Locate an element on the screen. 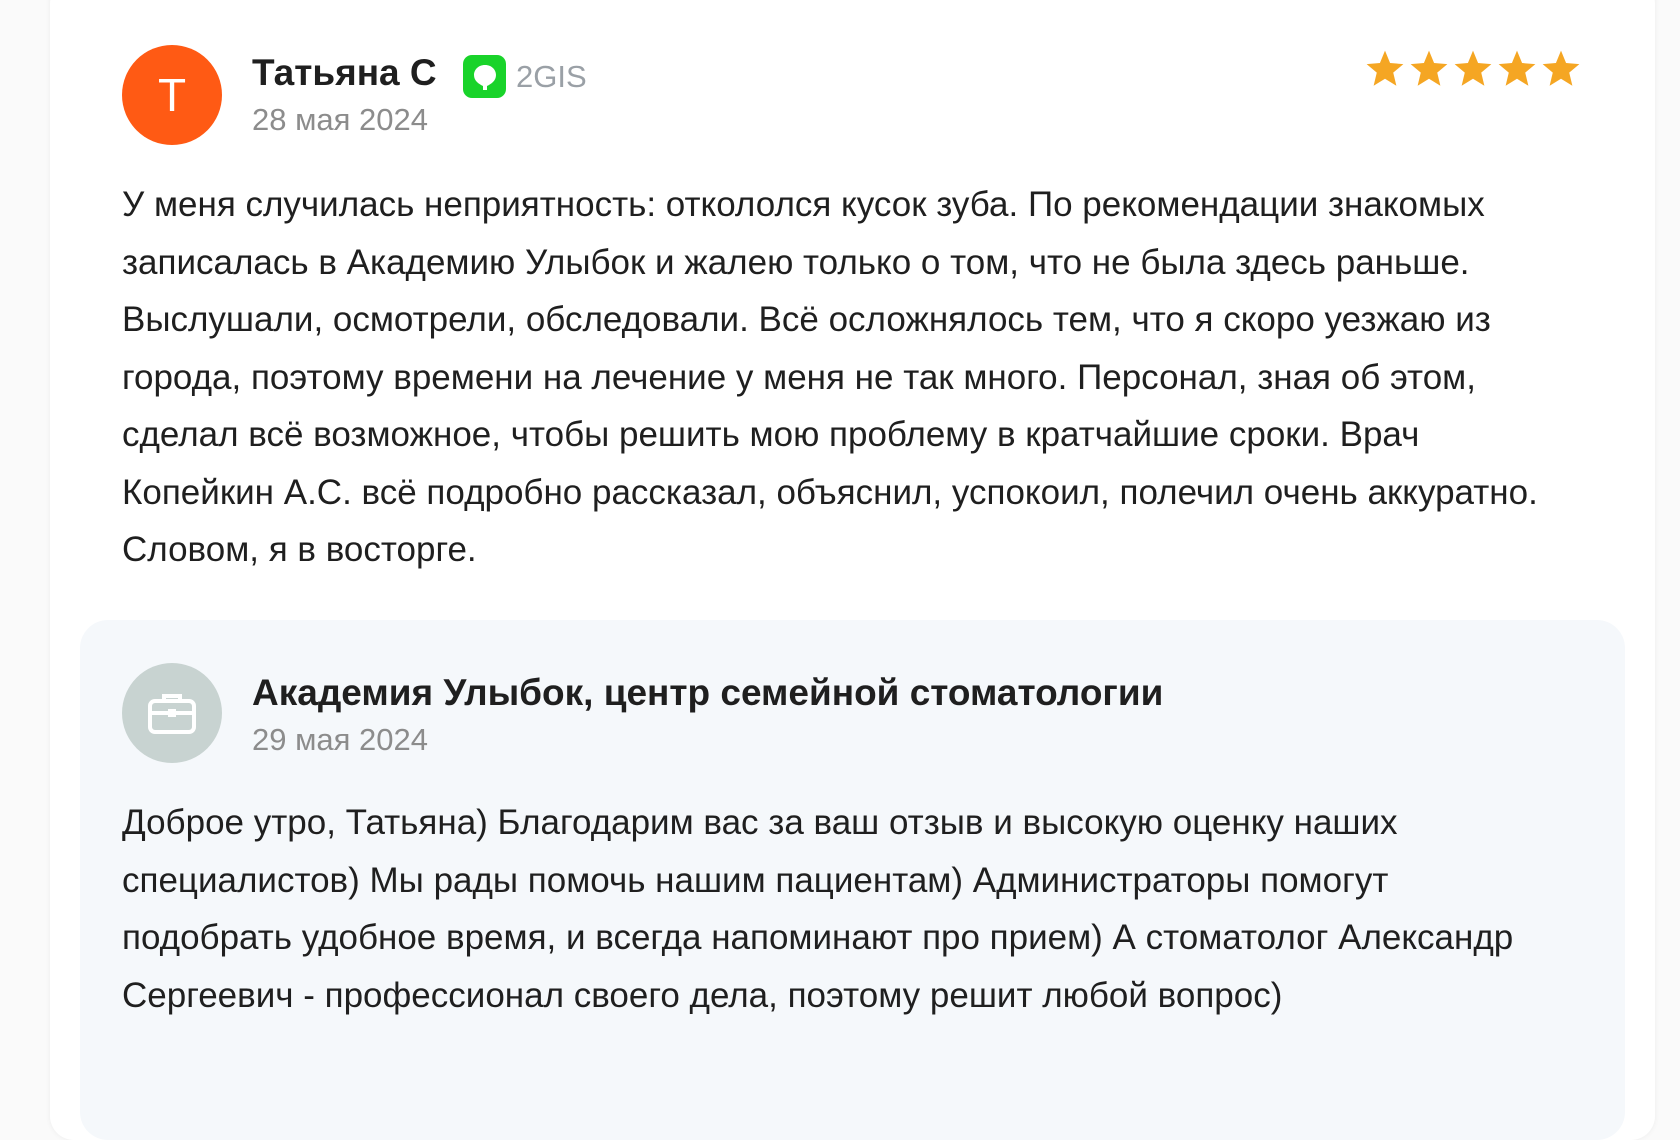  review-date: 28 мая 2024 is located at coordinates (340, 119).